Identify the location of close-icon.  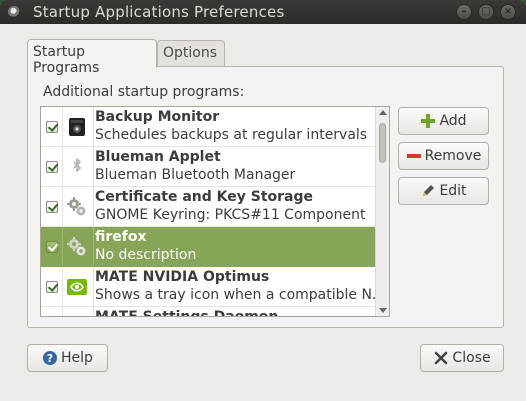
(441, 358).